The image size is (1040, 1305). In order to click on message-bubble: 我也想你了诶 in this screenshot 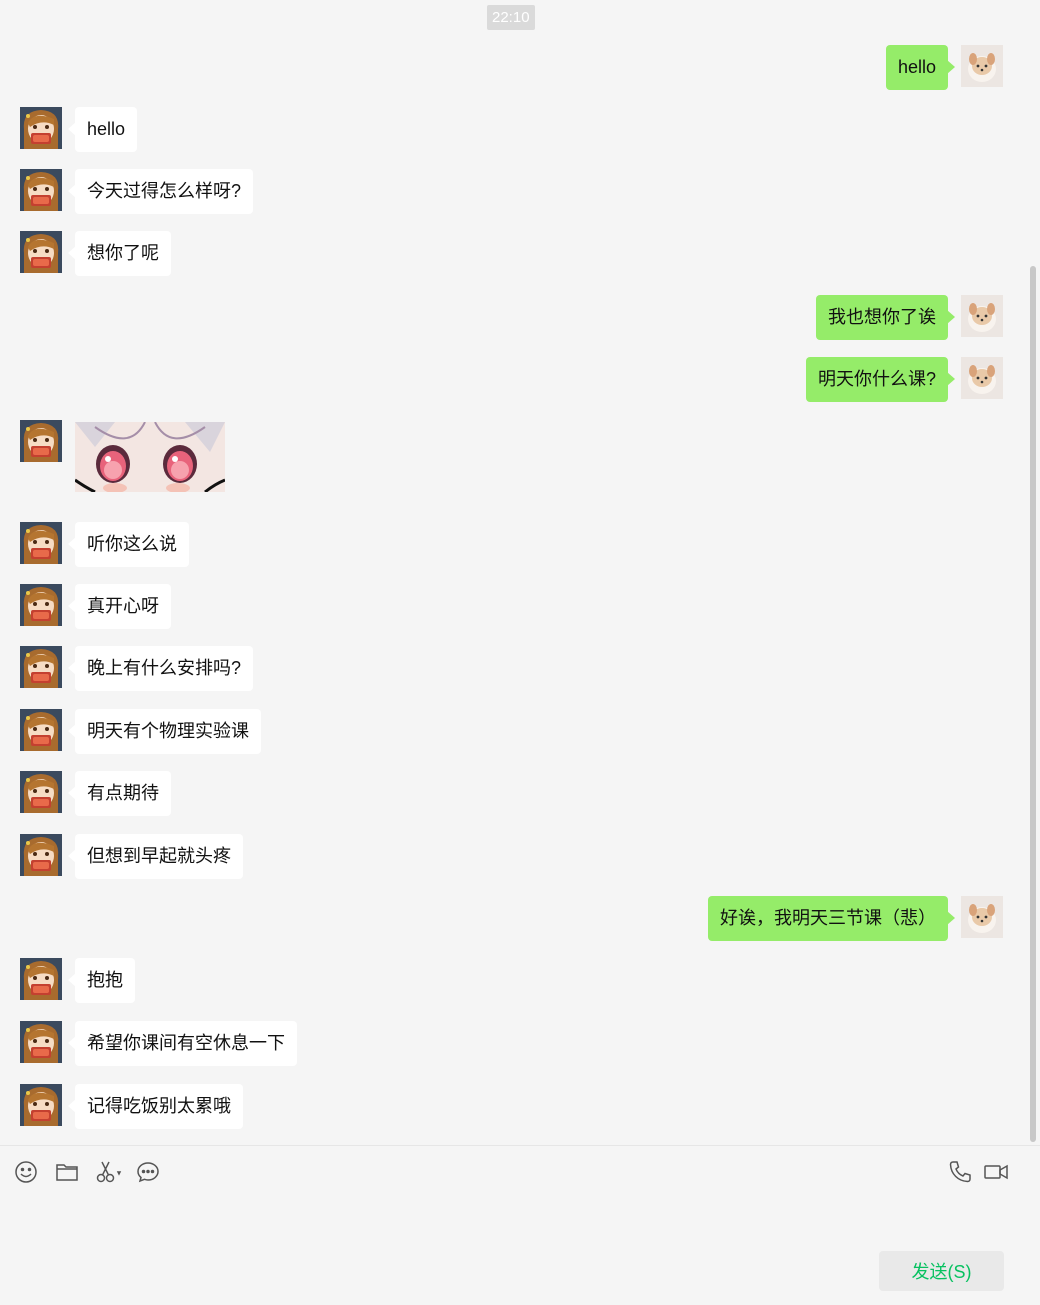, I will do `click(885, 317)`.